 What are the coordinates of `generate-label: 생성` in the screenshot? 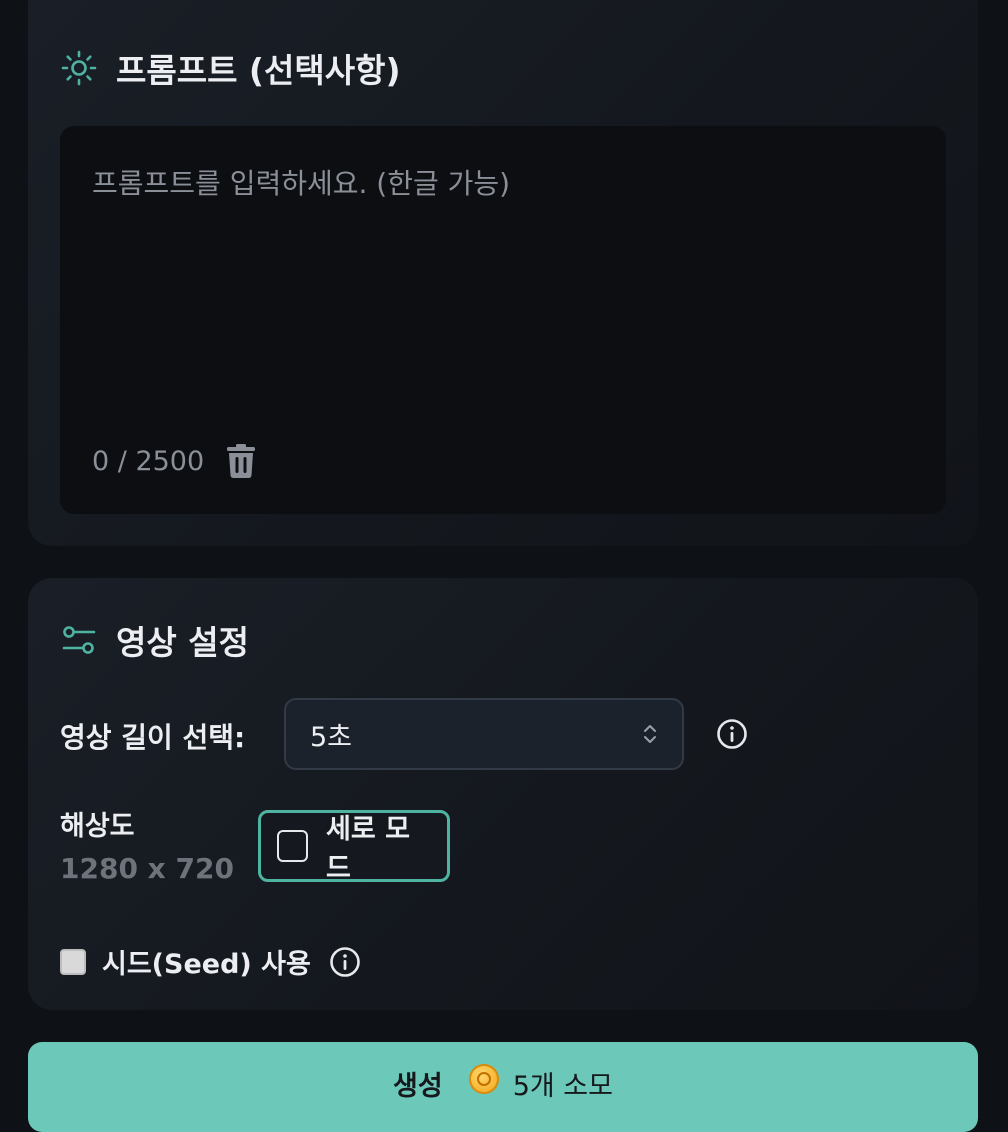 It's located at (418, 1086).